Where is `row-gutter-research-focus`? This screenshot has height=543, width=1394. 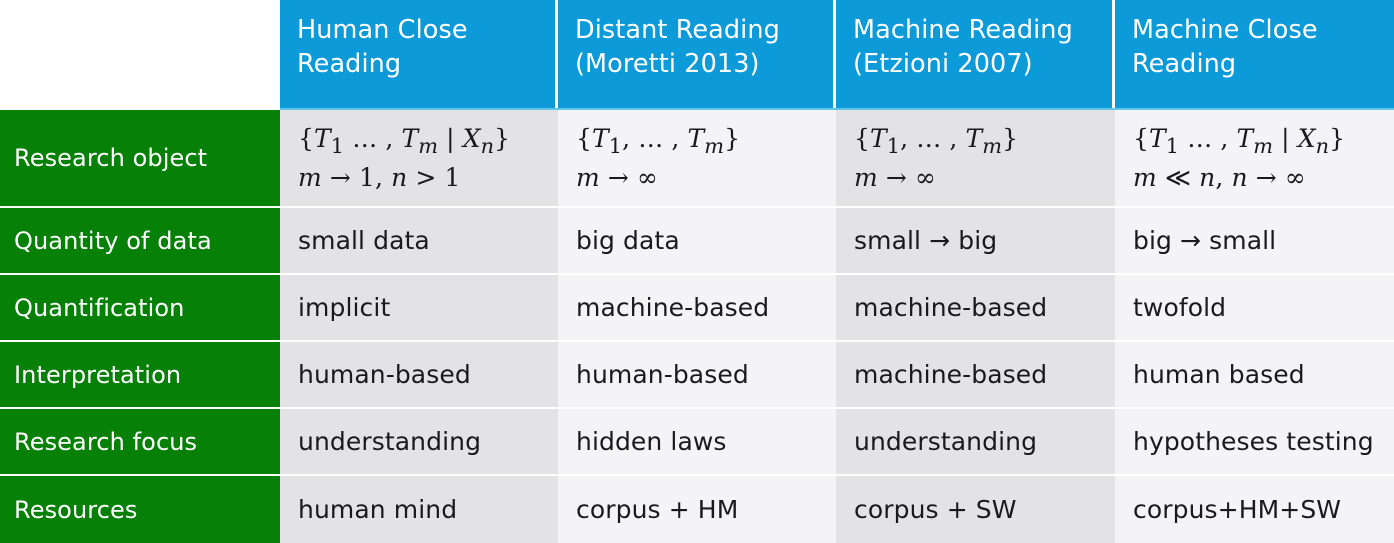 row-gutter-research-focus is located at coordinates (265, 442).